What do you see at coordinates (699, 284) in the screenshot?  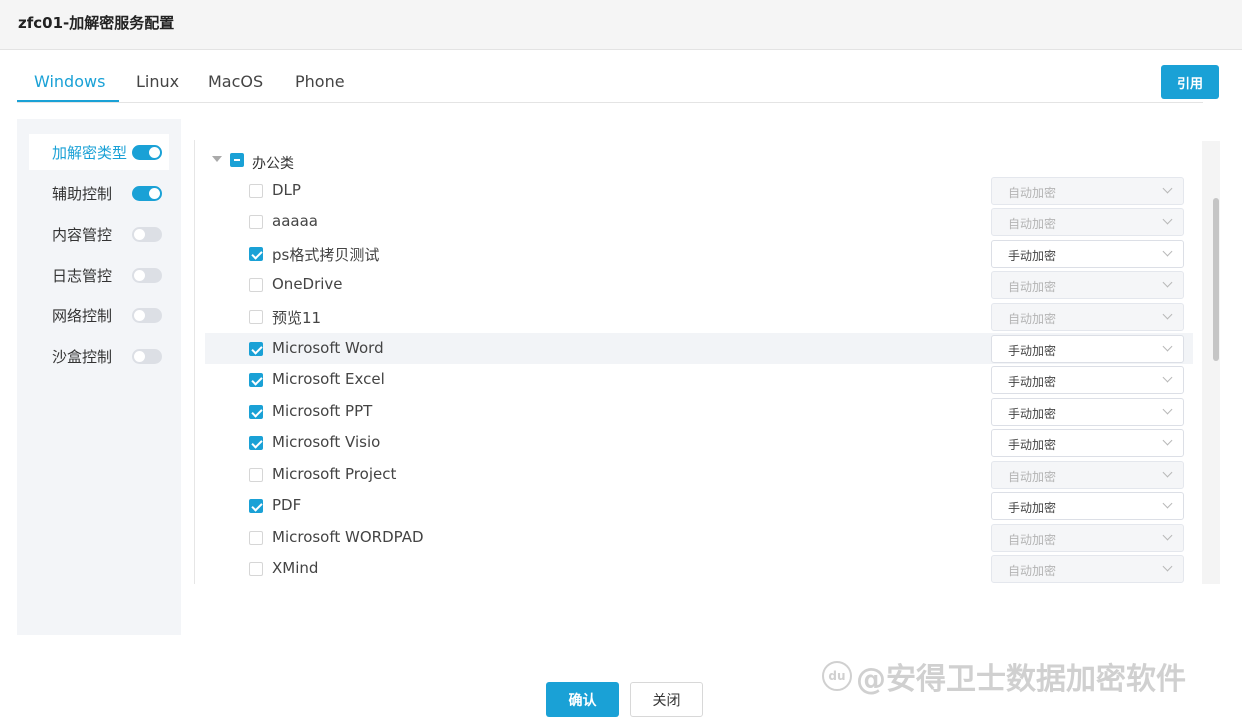 I see `tree-row: OneDrive 自动加密` at bounding box center [699, 284].